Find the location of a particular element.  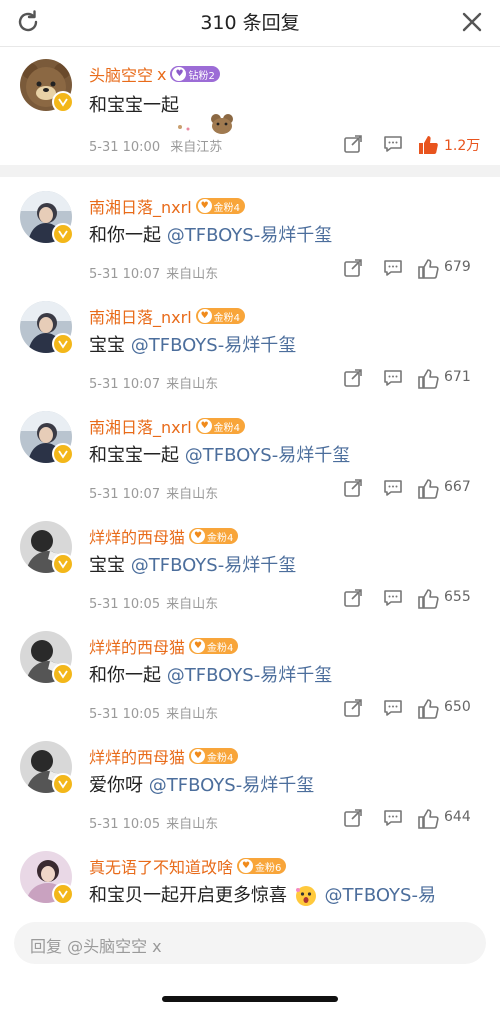

like-count: 644 is located at coordinates (457, 817).